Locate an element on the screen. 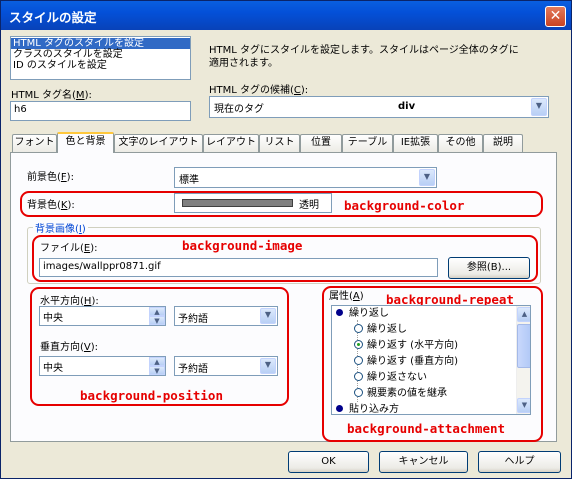 The width and height of the screenshot is (572, 479). annotation-background-attachment: background-attachment is located at coordinates (426, 428).